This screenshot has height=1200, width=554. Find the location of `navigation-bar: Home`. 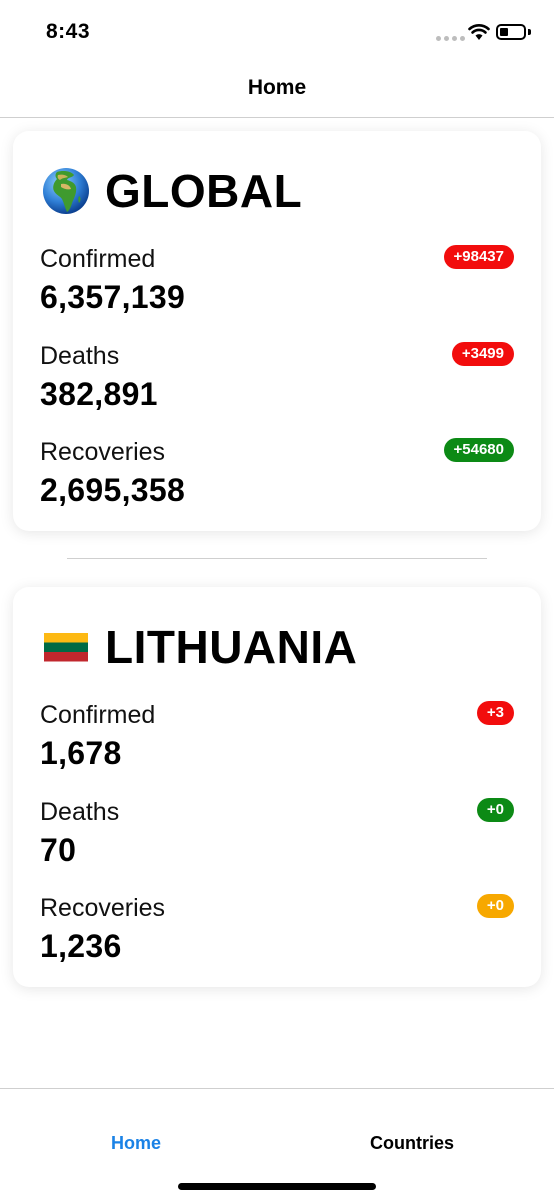

navigation-bar: Home is located at coordinates (277, 89).